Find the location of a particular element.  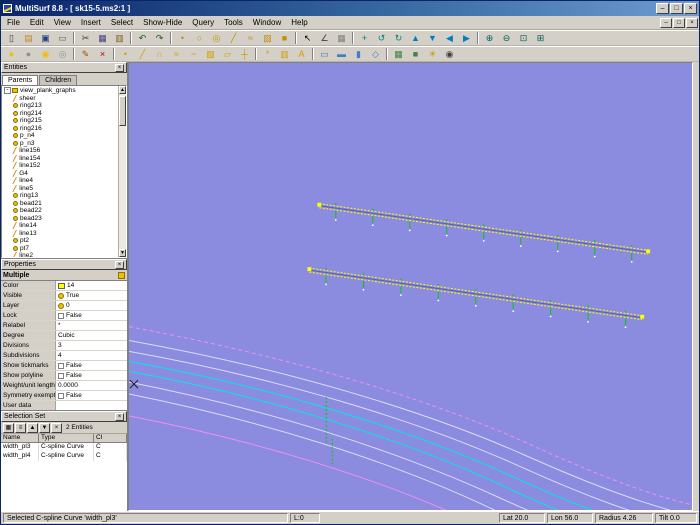

property-value is located at coordinates (91, 405).